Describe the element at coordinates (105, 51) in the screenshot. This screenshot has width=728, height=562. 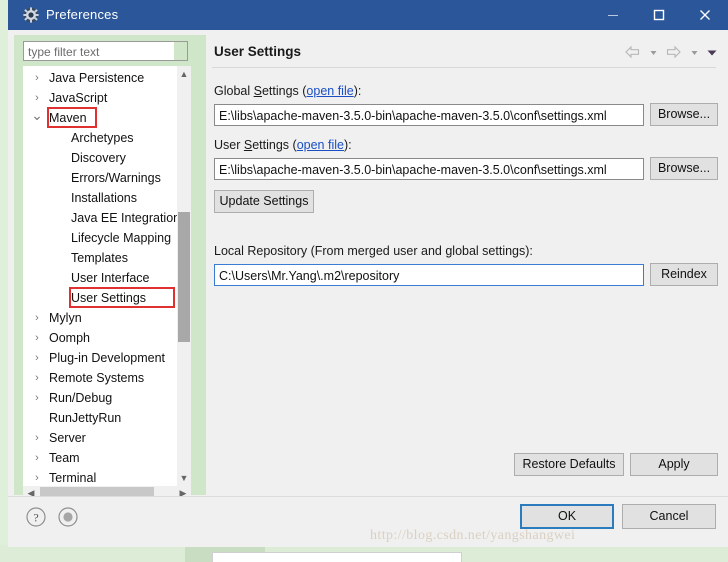
I see `filter-input: type filter text` at that location.